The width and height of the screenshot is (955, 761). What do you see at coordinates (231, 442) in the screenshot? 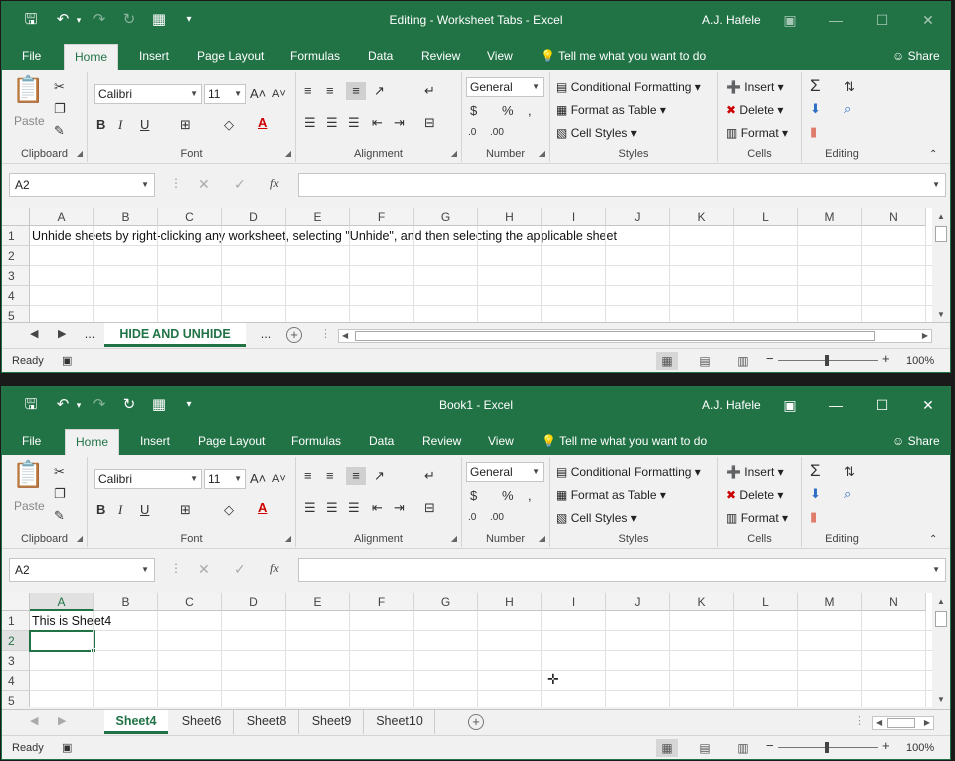
I see `tab-page-layout: Page Layout` at bounding box center [231, 442].